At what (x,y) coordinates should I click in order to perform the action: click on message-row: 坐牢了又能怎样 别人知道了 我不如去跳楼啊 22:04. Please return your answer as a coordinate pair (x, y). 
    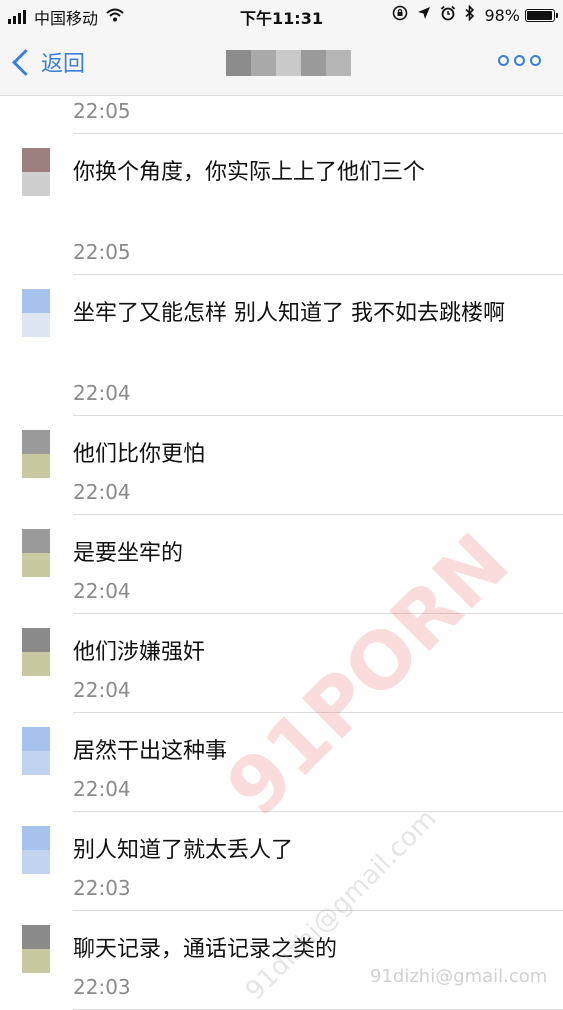
    Looking at the image, I should click on (281, 345).